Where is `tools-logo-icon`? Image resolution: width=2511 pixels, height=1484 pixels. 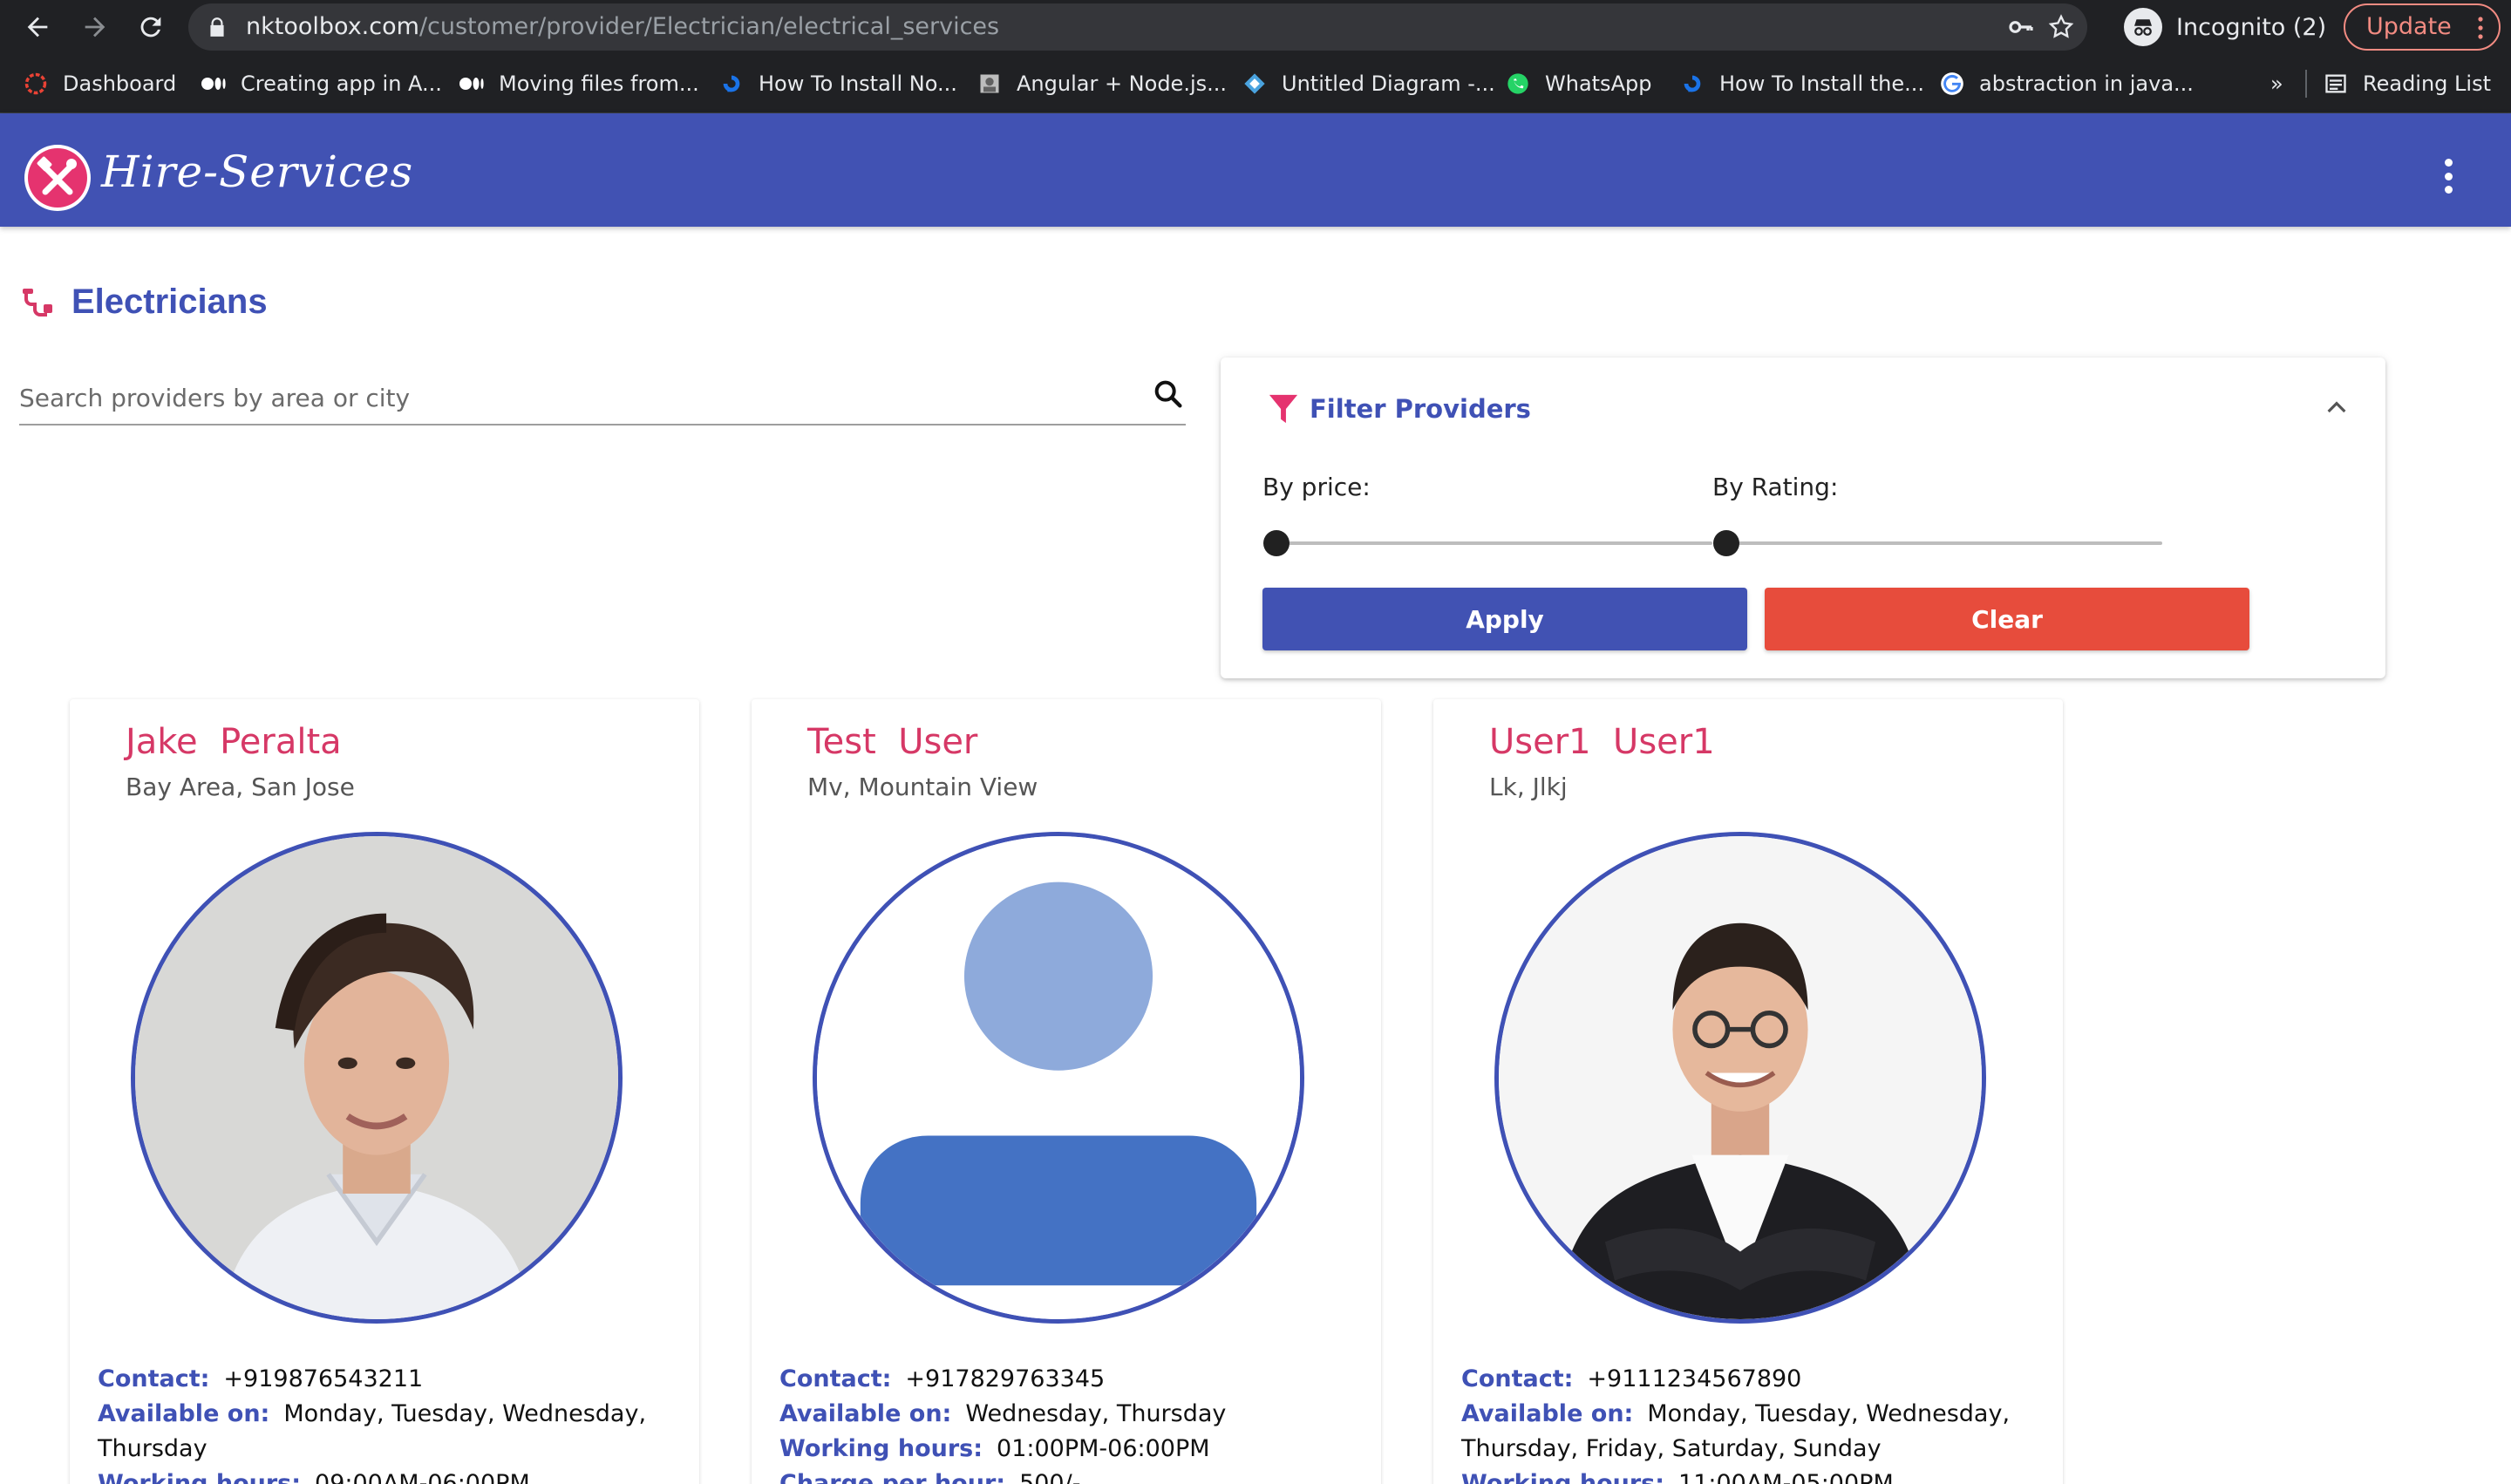
tools-logo-icon is located at coordinates (57, 178).